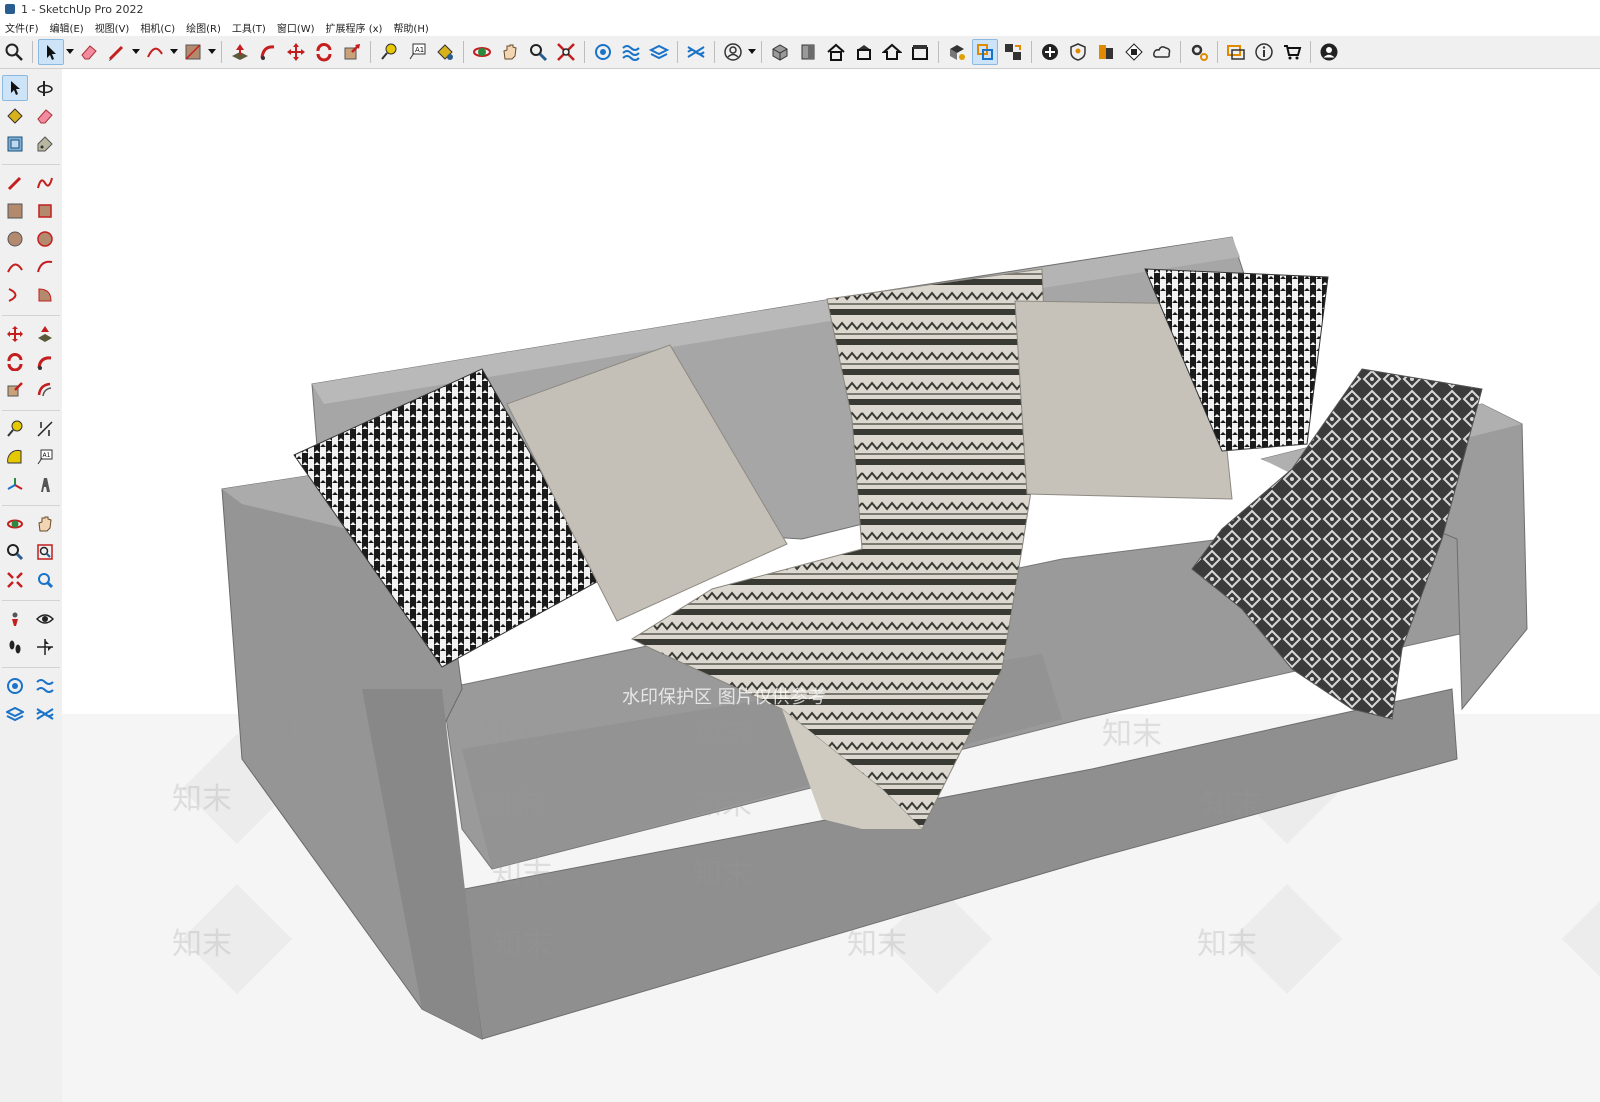 The height and width of the screenshot is (1102, 1600). Describe the element at coordinates (45, 686) in the screenshot. I see `sandbox-smoove-icon` at that location.